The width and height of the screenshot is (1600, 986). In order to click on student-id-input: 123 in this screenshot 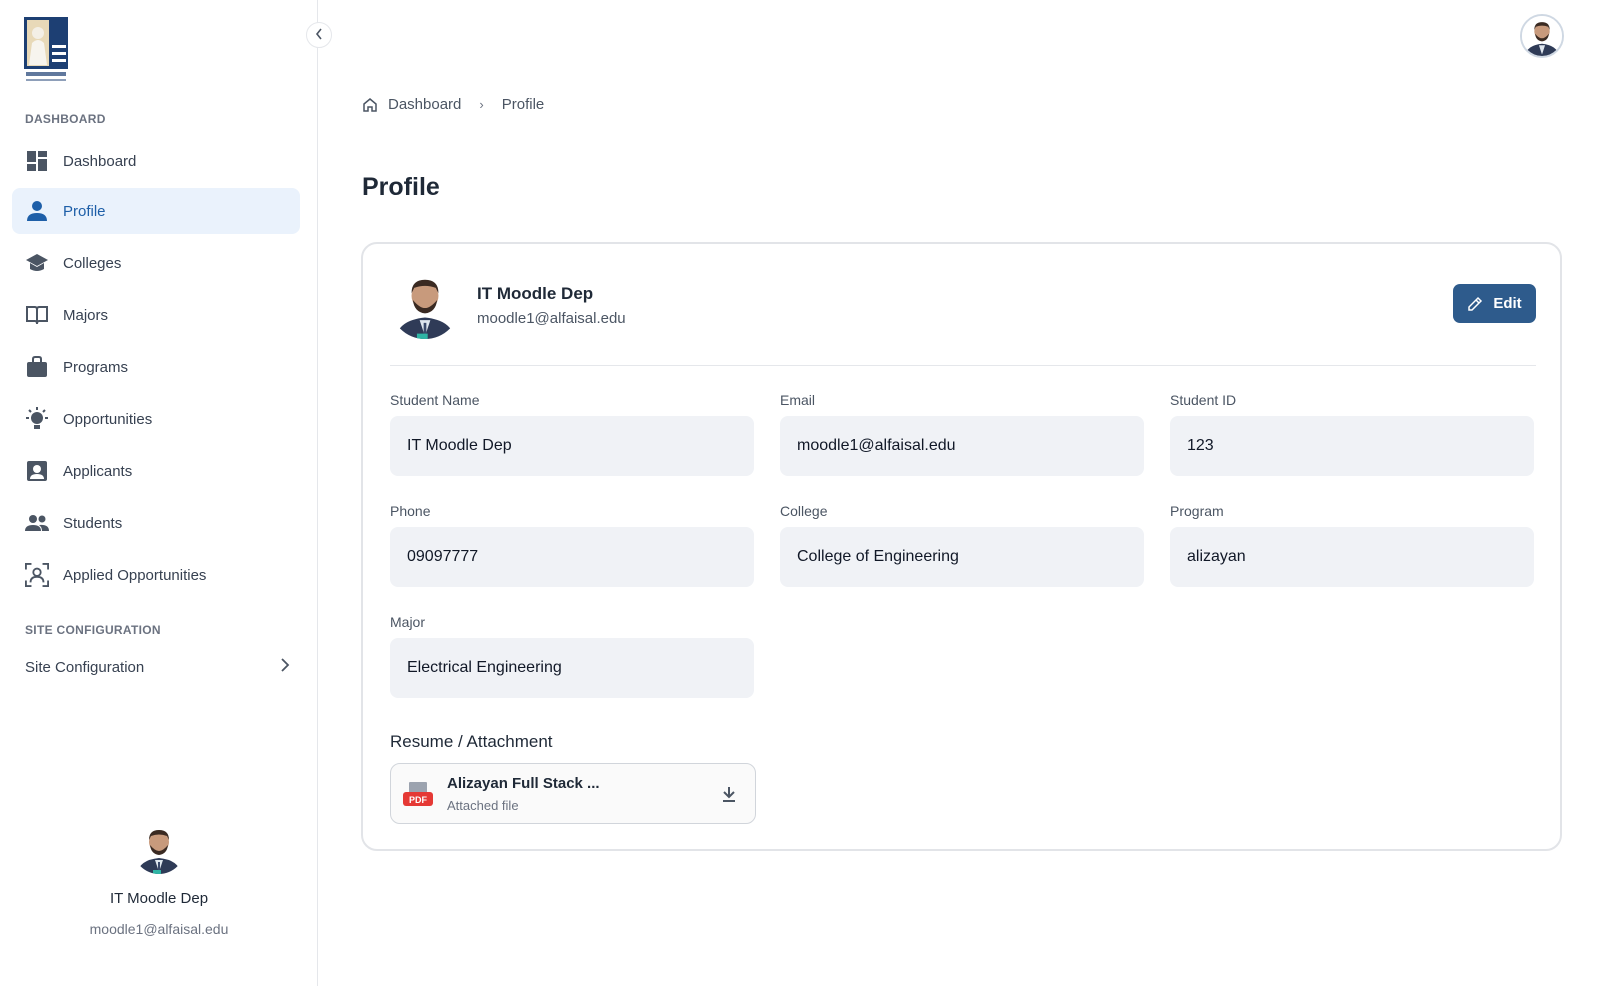, I will do `click(1352, 446)`.